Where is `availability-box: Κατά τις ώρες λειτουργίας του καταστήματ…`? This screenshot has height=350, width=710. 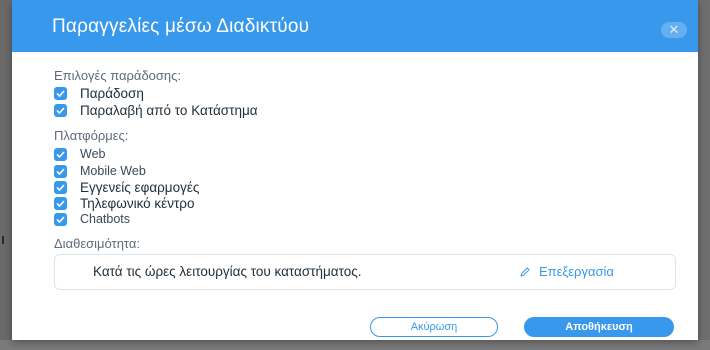 availability-box: Κατά τις ώρες λειτουργίας του καταστήματ… is located at coordinates (365, 272).